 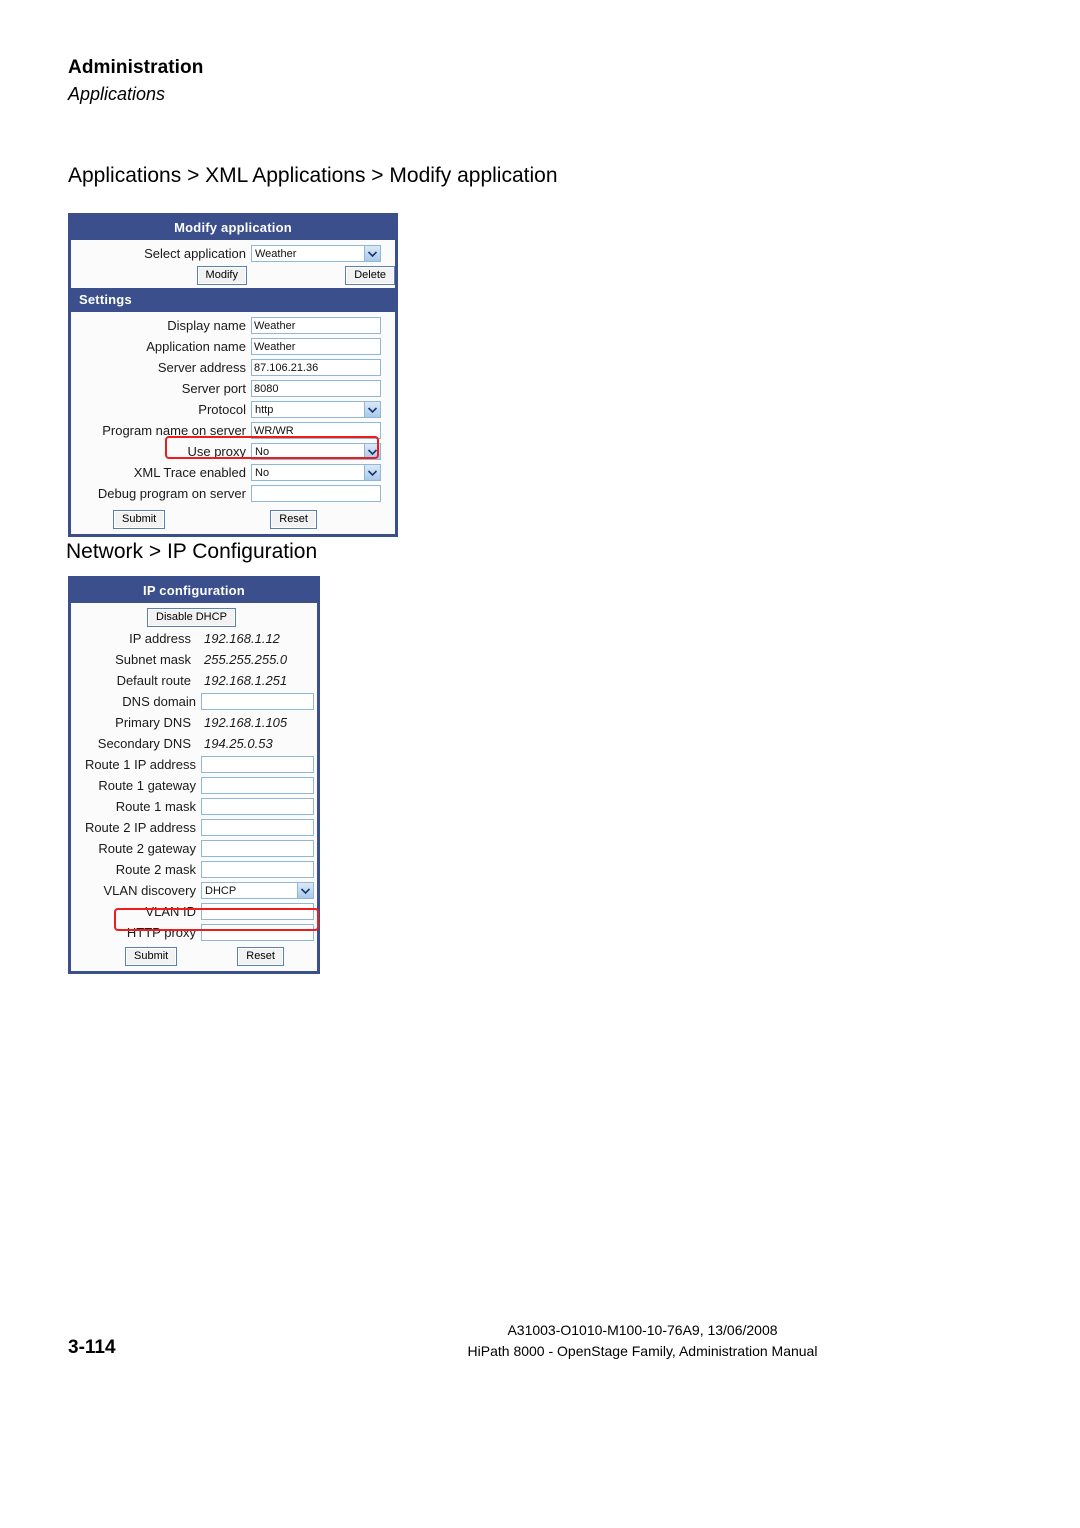 I want to click on heading-network-path: Network > IP Configuration, so click(x=192, y=551).